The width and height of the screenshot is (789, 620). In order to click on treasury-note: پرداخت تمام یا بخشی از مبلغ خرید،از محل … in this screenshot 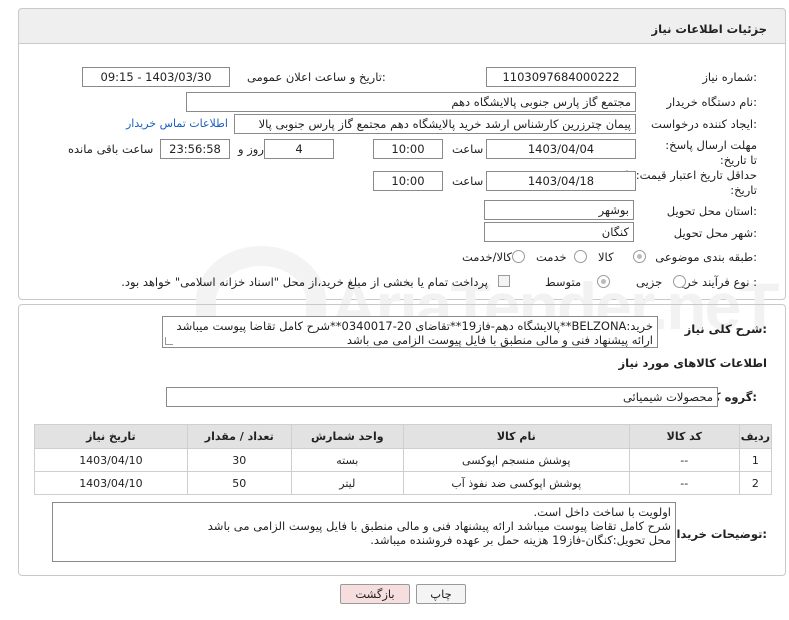, I will do `click(304, 282)`.